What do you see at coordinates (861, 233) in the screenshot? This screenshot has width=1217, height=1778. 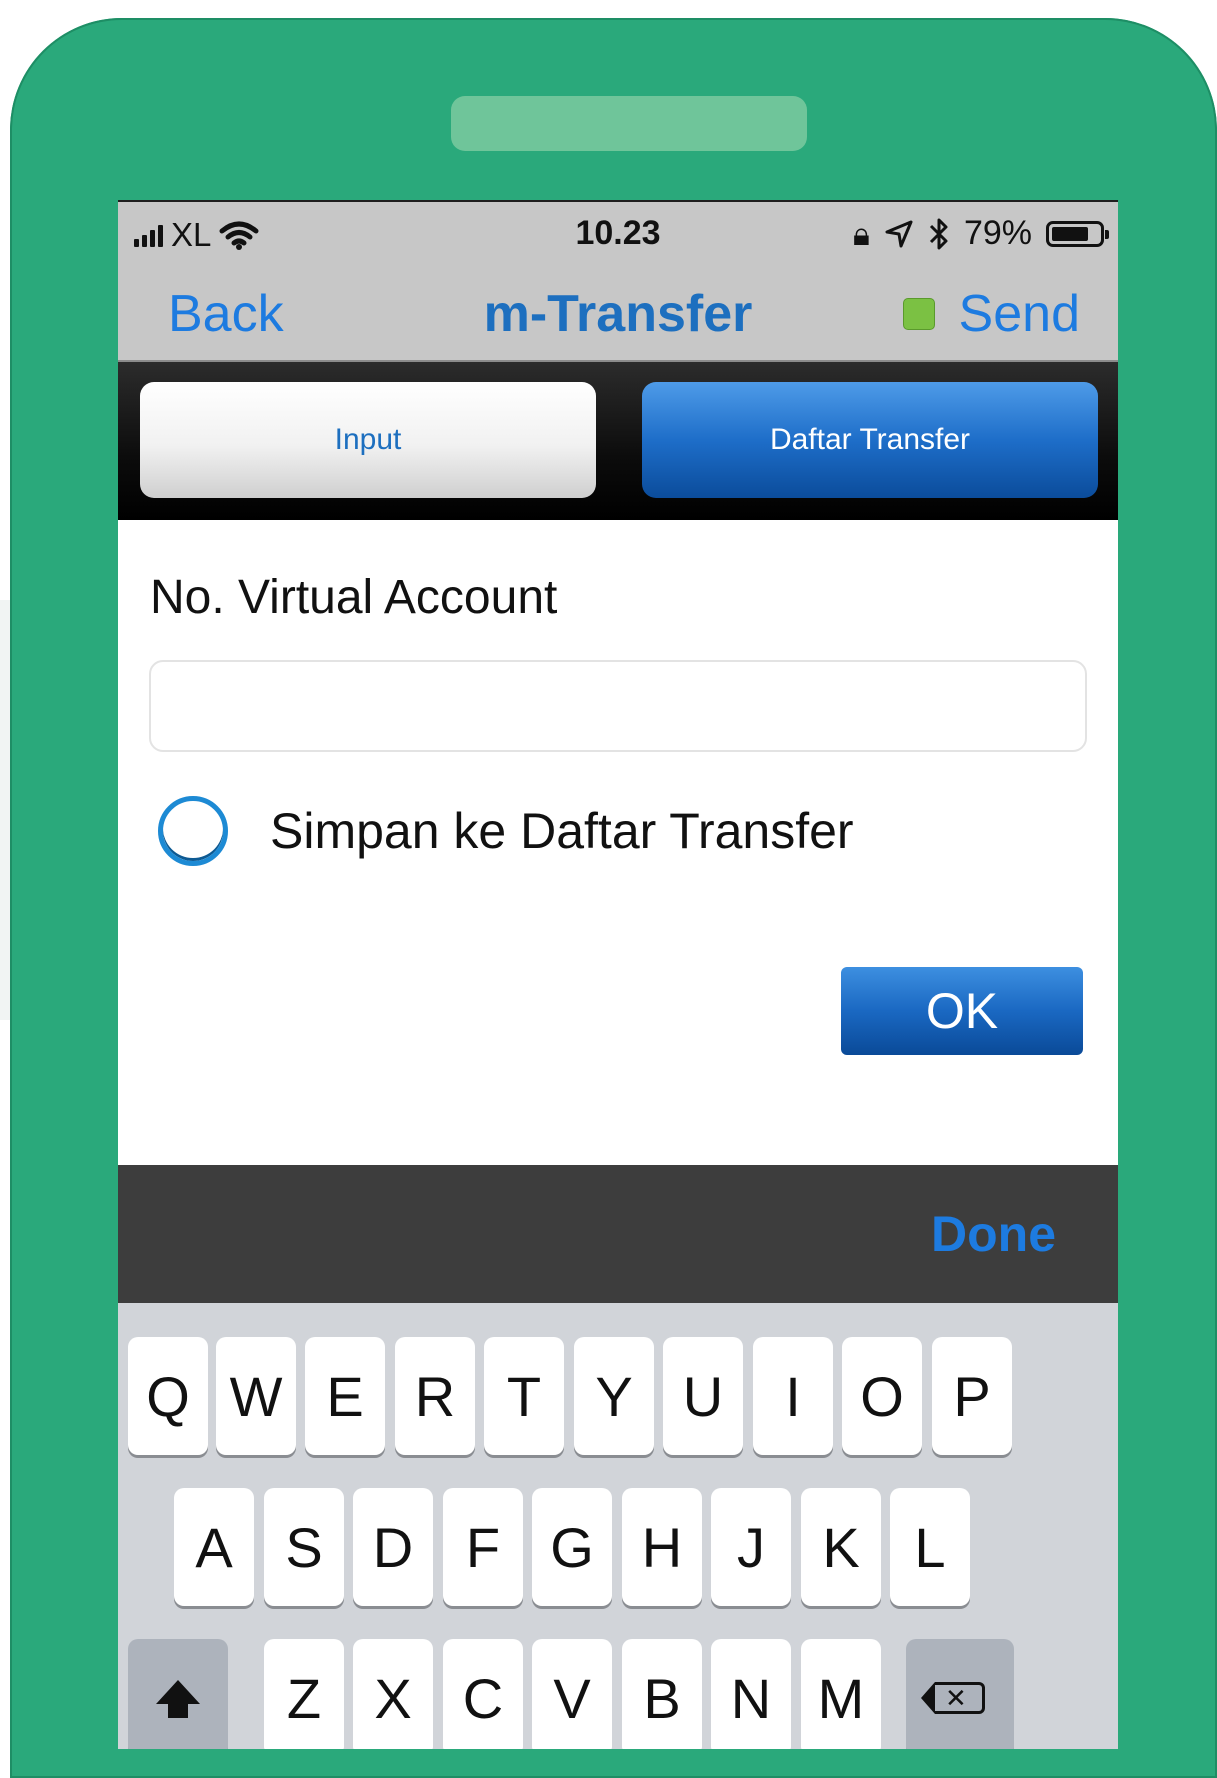 I see `rotation-lock-icon: 🔒︎` at bounding box center [861, 233].